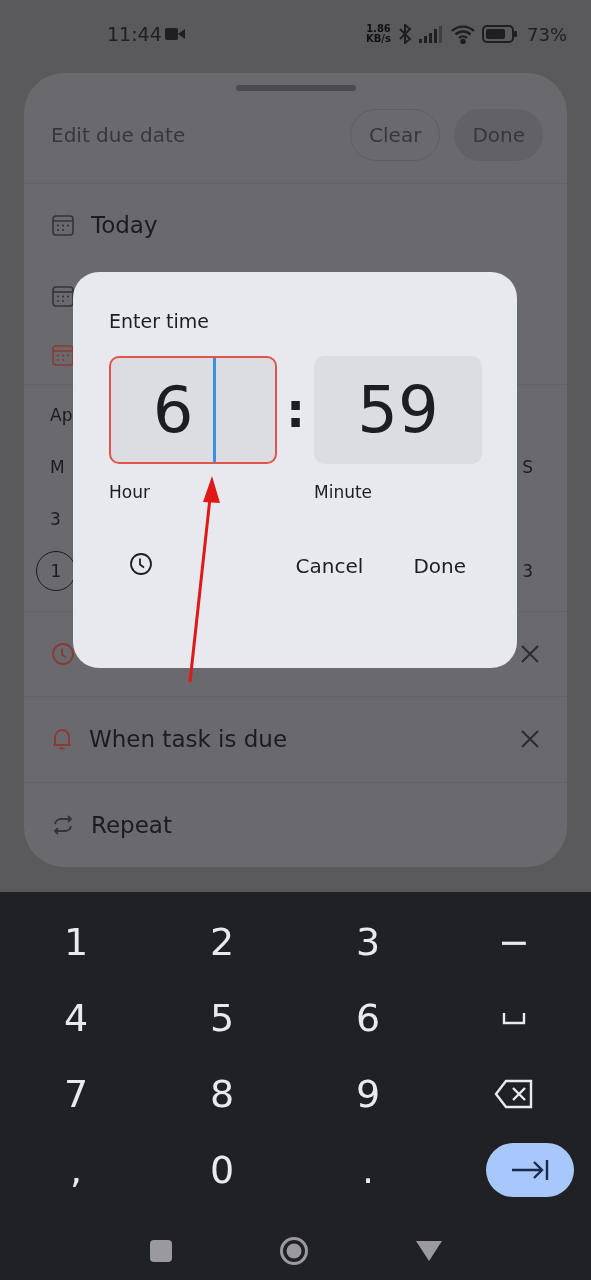  What do you see at coordinates (76, 1018) in the screenshot?
I see `keyboard-key: 4` at bounding box center [76, 1018].